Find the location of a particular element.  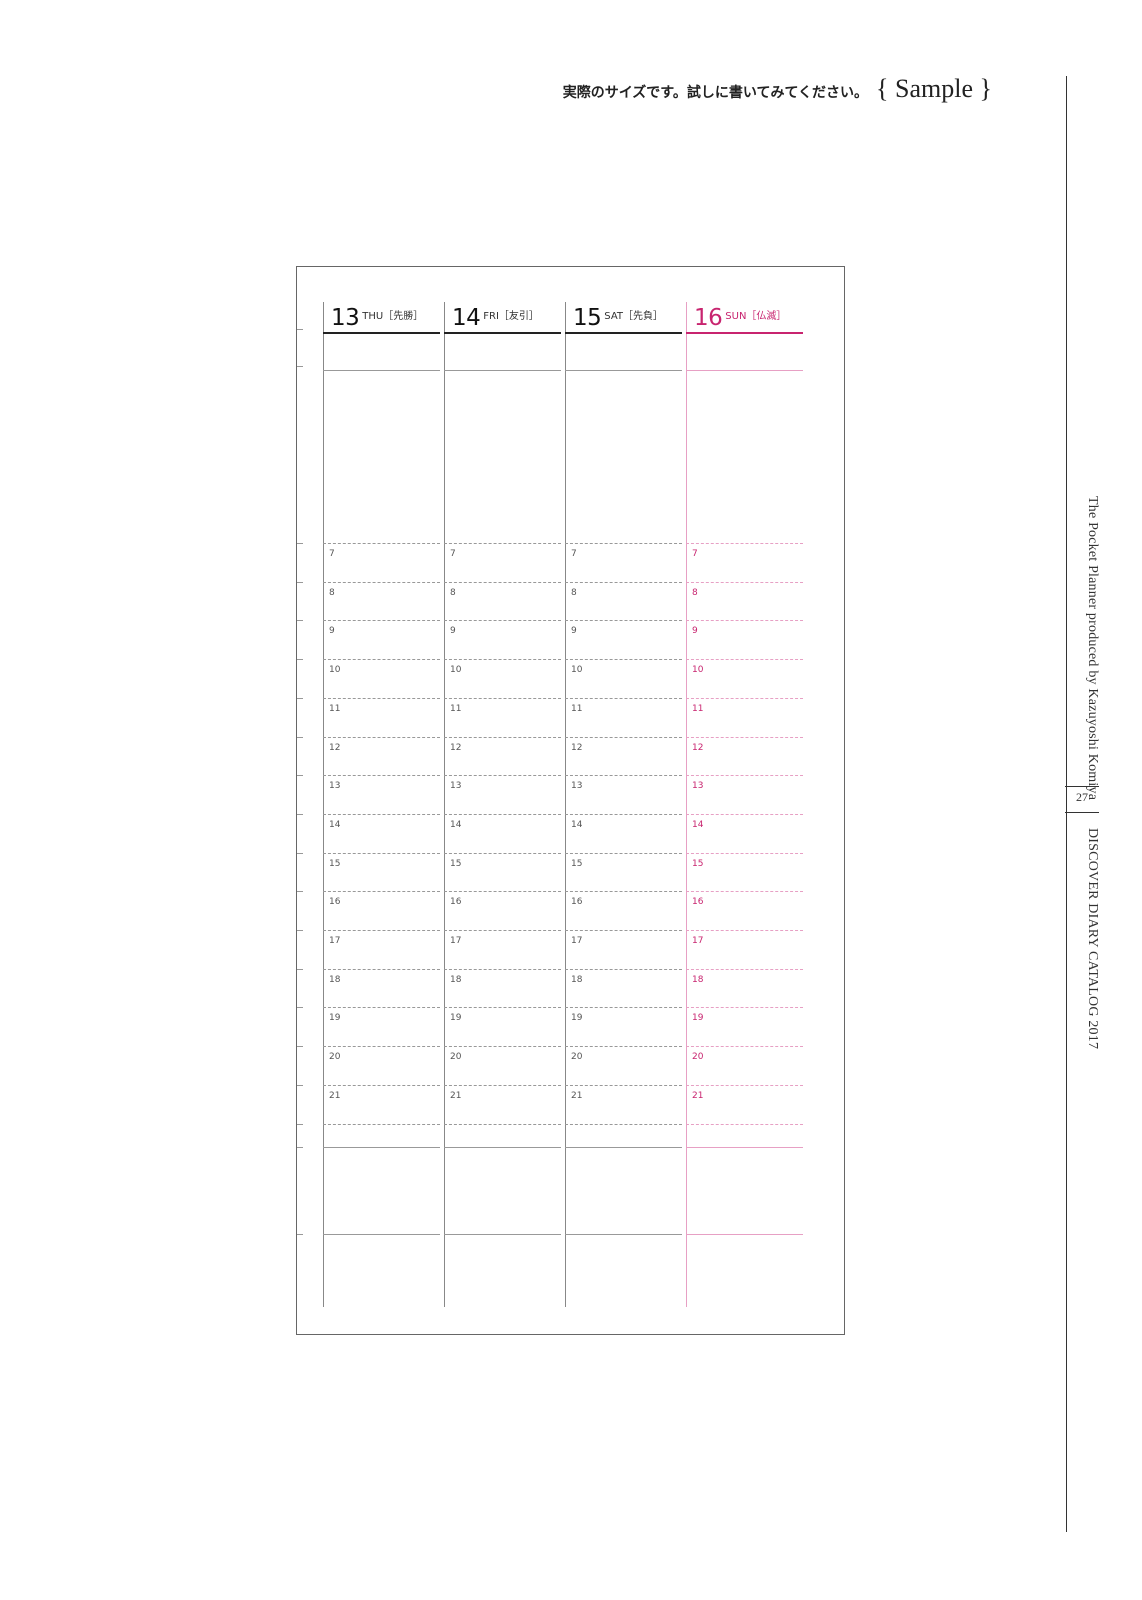

day-label: SAT［先負］ is located at coordinates (633, 316).